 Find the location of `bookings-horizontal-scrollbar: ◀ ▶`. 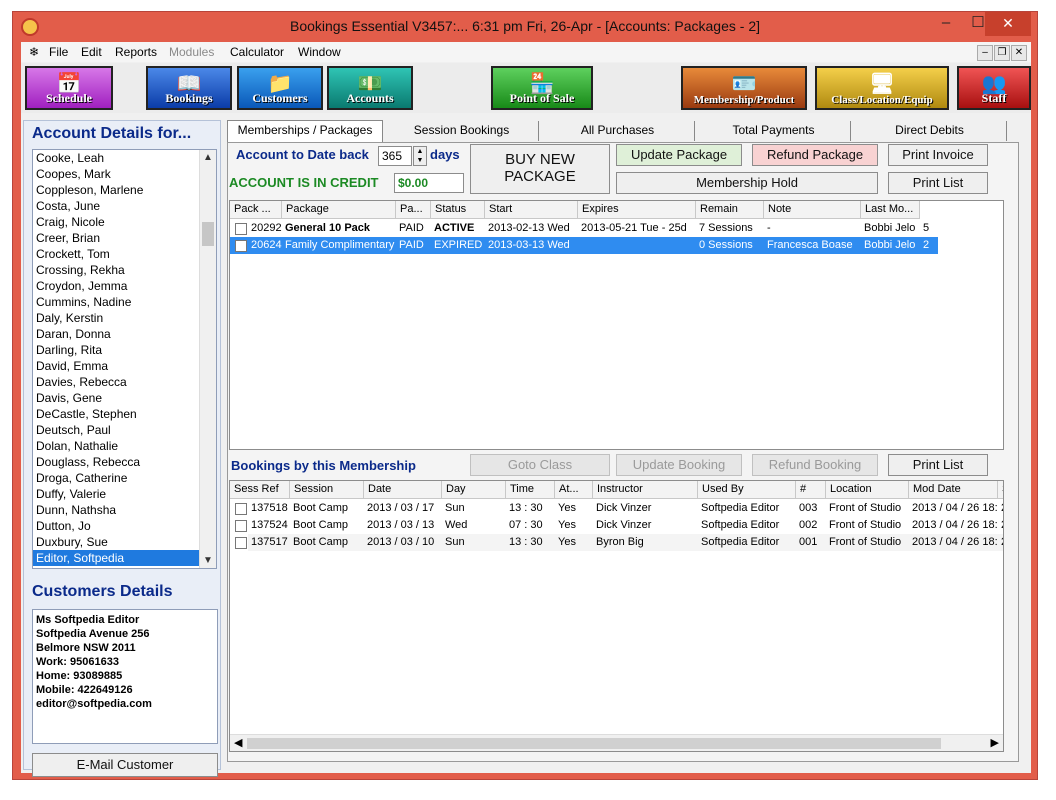

bookings-horizontal-scrollbar: ◀ ▶ is located at coordinates (616, 742).